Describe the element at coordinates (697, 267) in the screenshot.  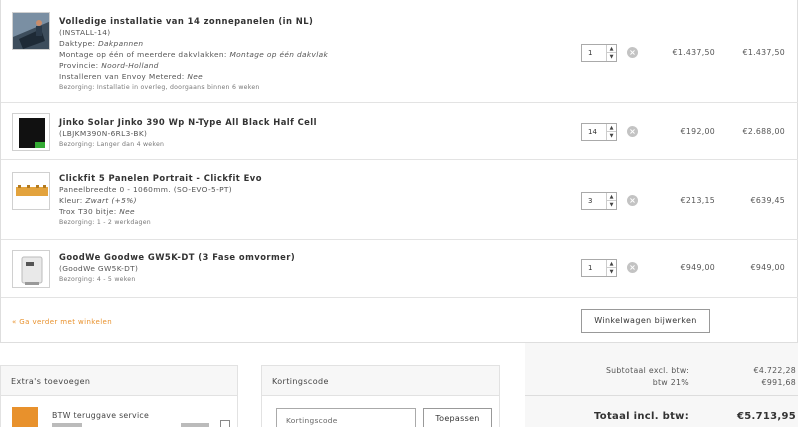
I see `unit-price: €949,00` at that location.